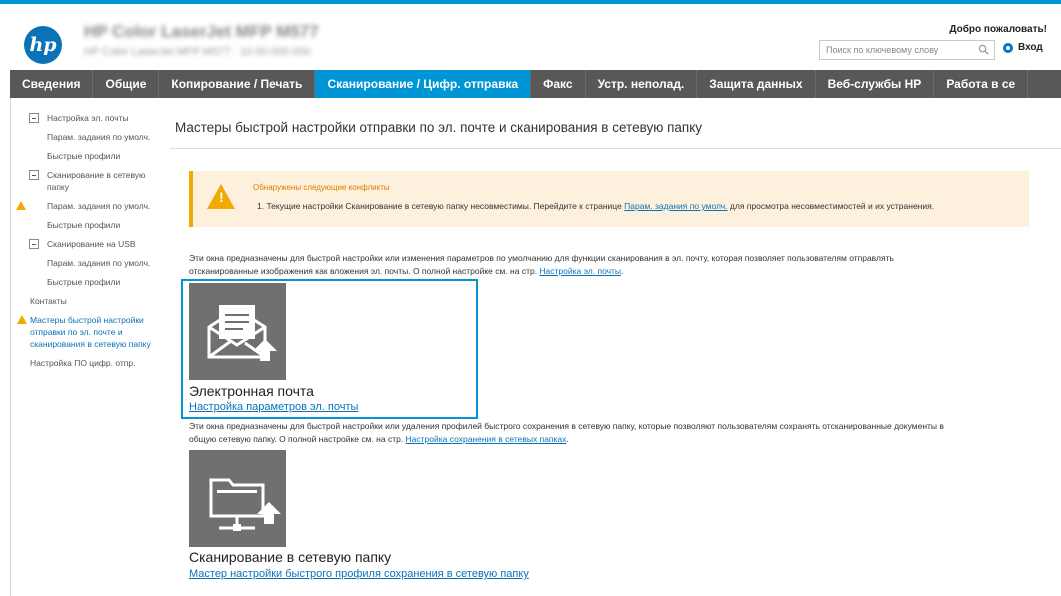 This screenshot has height=596, width=1061. I want to click on sidebar-item-folder-defaults: Парам. задания по умолч., so click(89, 206).